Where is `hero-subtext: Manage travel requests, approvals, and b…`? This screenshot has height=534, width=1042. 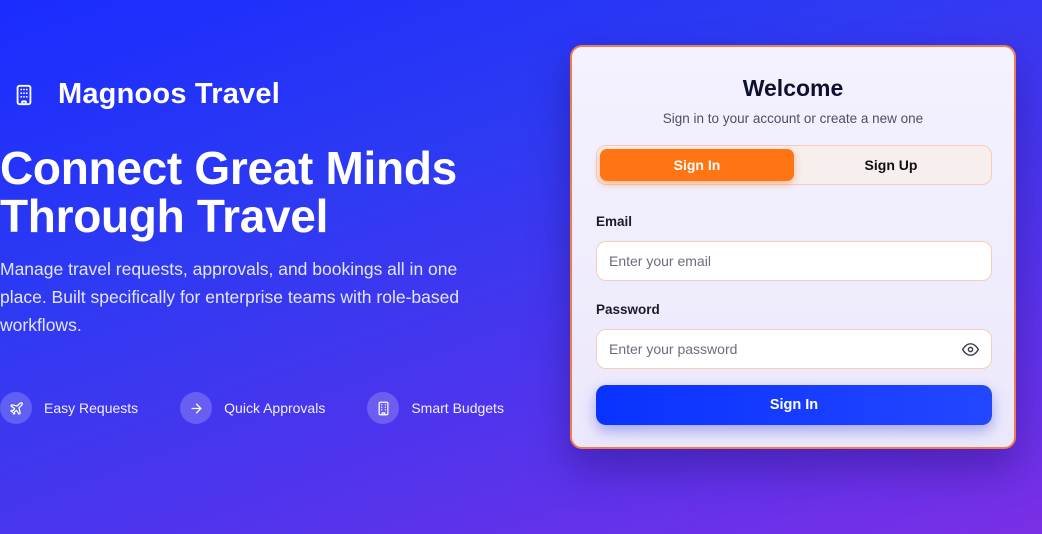
hero-subtext: Manage travel requests, approvals, and b… is located at coordinates (230, 297).